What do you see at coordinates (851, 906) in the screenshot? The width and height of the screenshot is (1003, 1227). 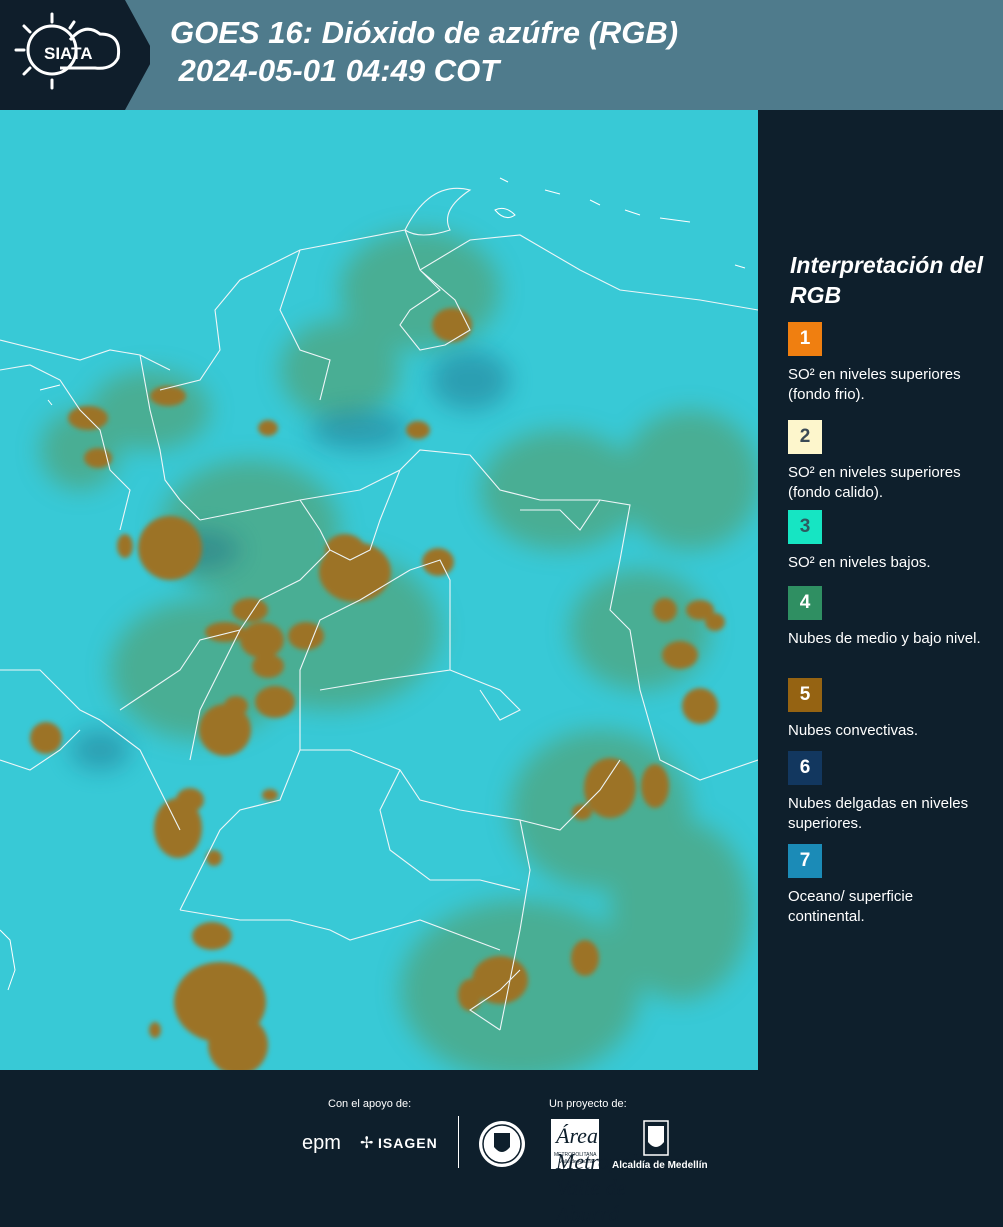 I see `legend-label-7: Oceano/ superficie continental.` at bounding box center [851, 906].